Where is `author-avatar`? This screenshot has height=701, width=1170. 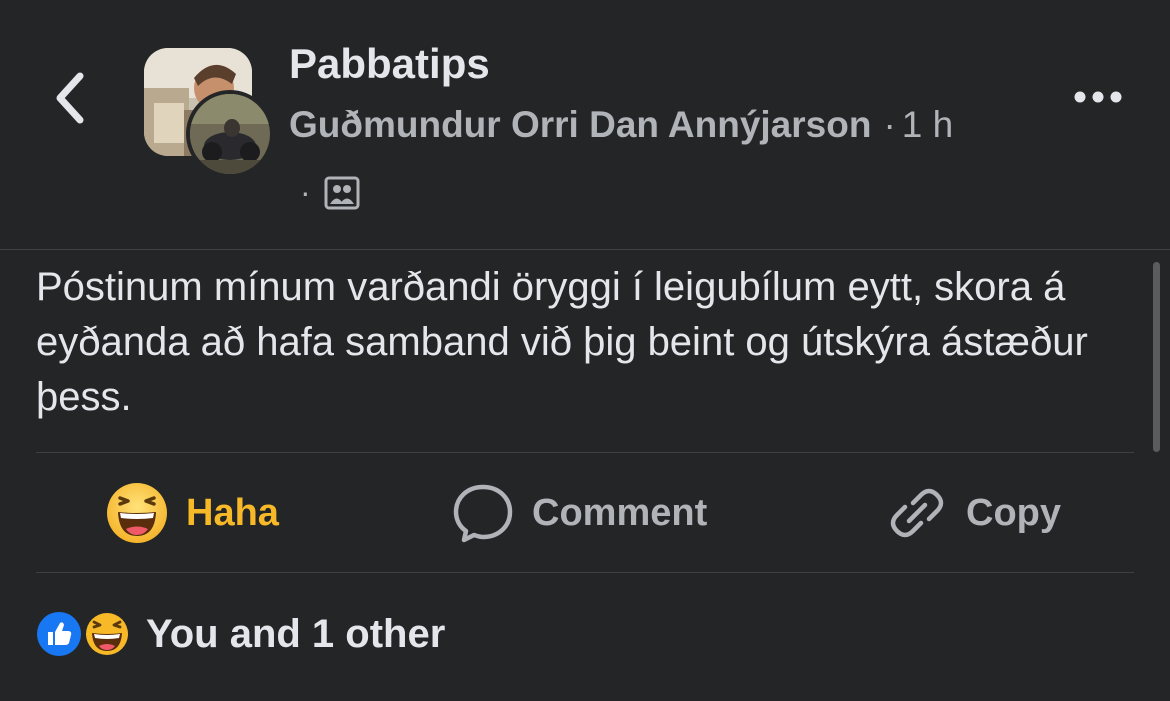 author-avatar is located at coordinates (230, 134).